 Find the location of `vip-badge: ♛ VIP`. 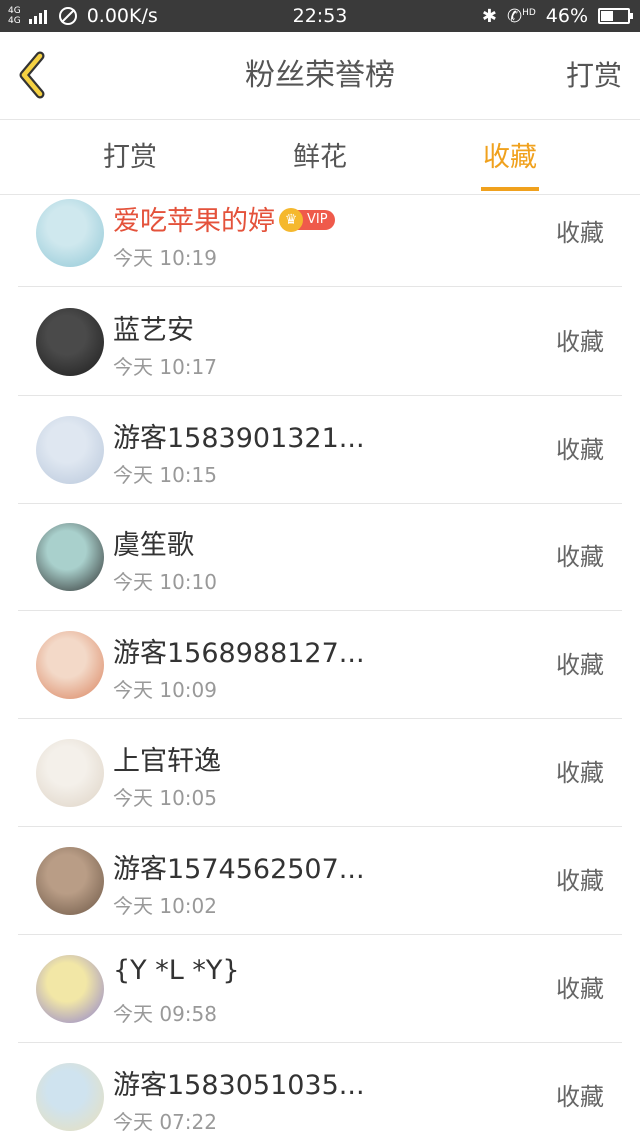

vip-badge: ♛ VIP is located at coordinates (307, 219).